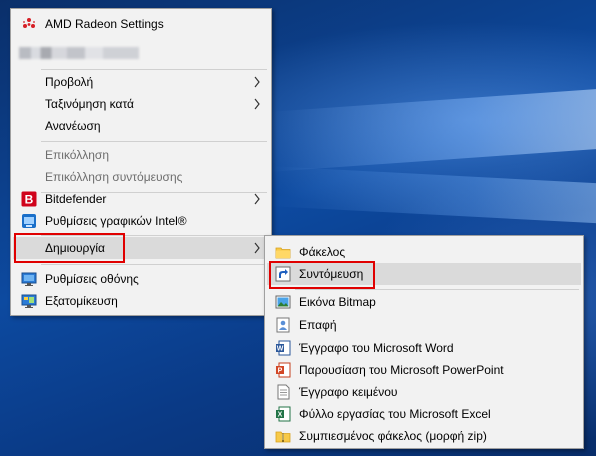 The image size is (596, 456). Describe the element at coordinates (73, 126) in the screenshot. I see `menu-item-label: Ανανέωση` at that location.